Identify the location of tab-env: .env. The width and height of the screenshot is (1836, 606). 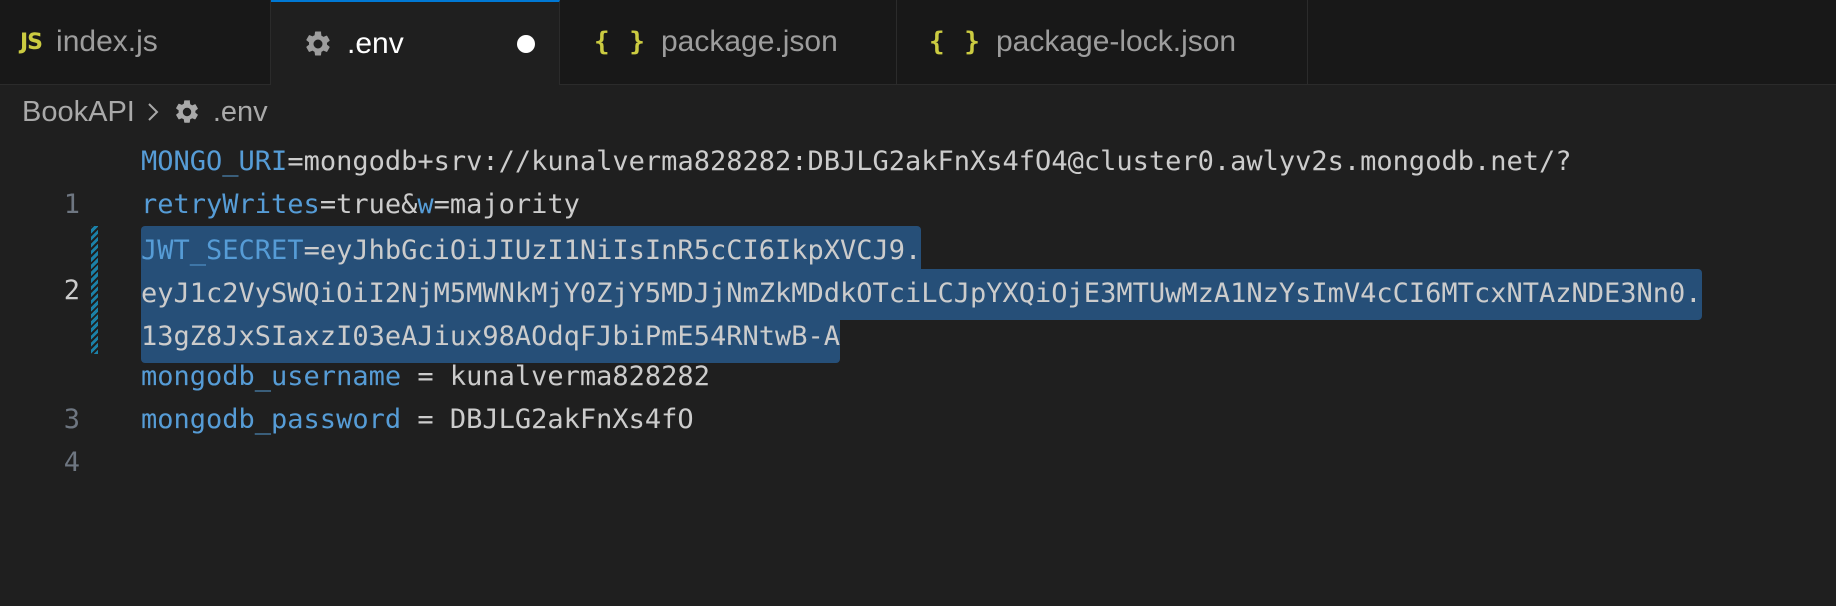
(415, 42).